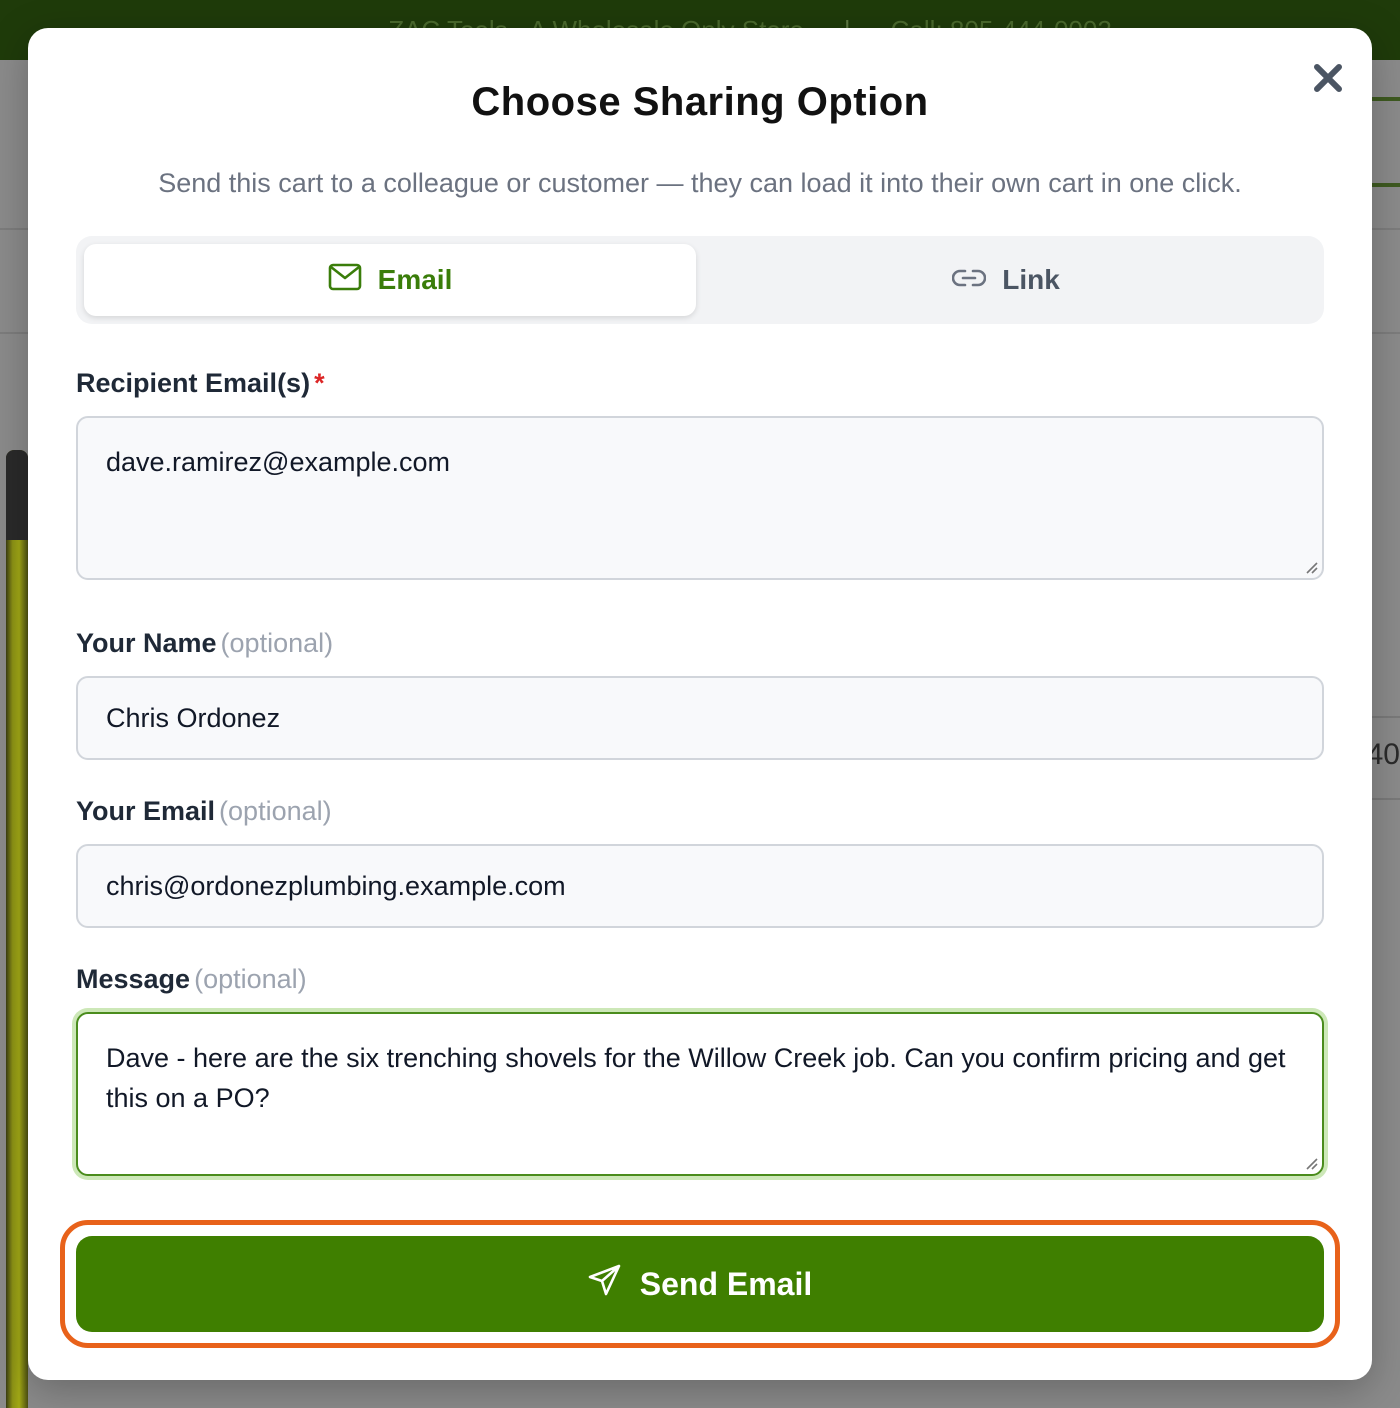 The image size is (1400, 1408). What do you see at coordinates (17, 929) in the screenshot?
I see `shovel-image` at bounding box center [17, 929].